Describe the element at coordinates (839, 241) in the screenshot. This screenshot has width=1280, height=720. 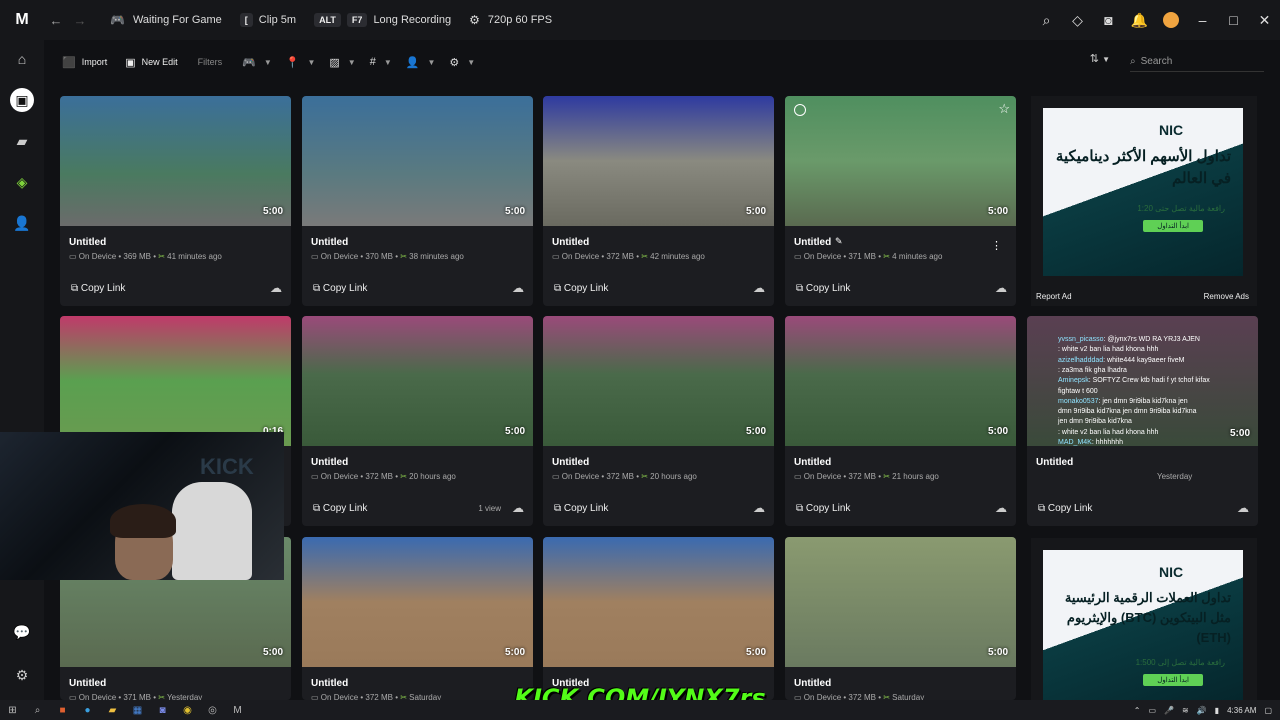
I see `pencil-icon: ✎` at that location.